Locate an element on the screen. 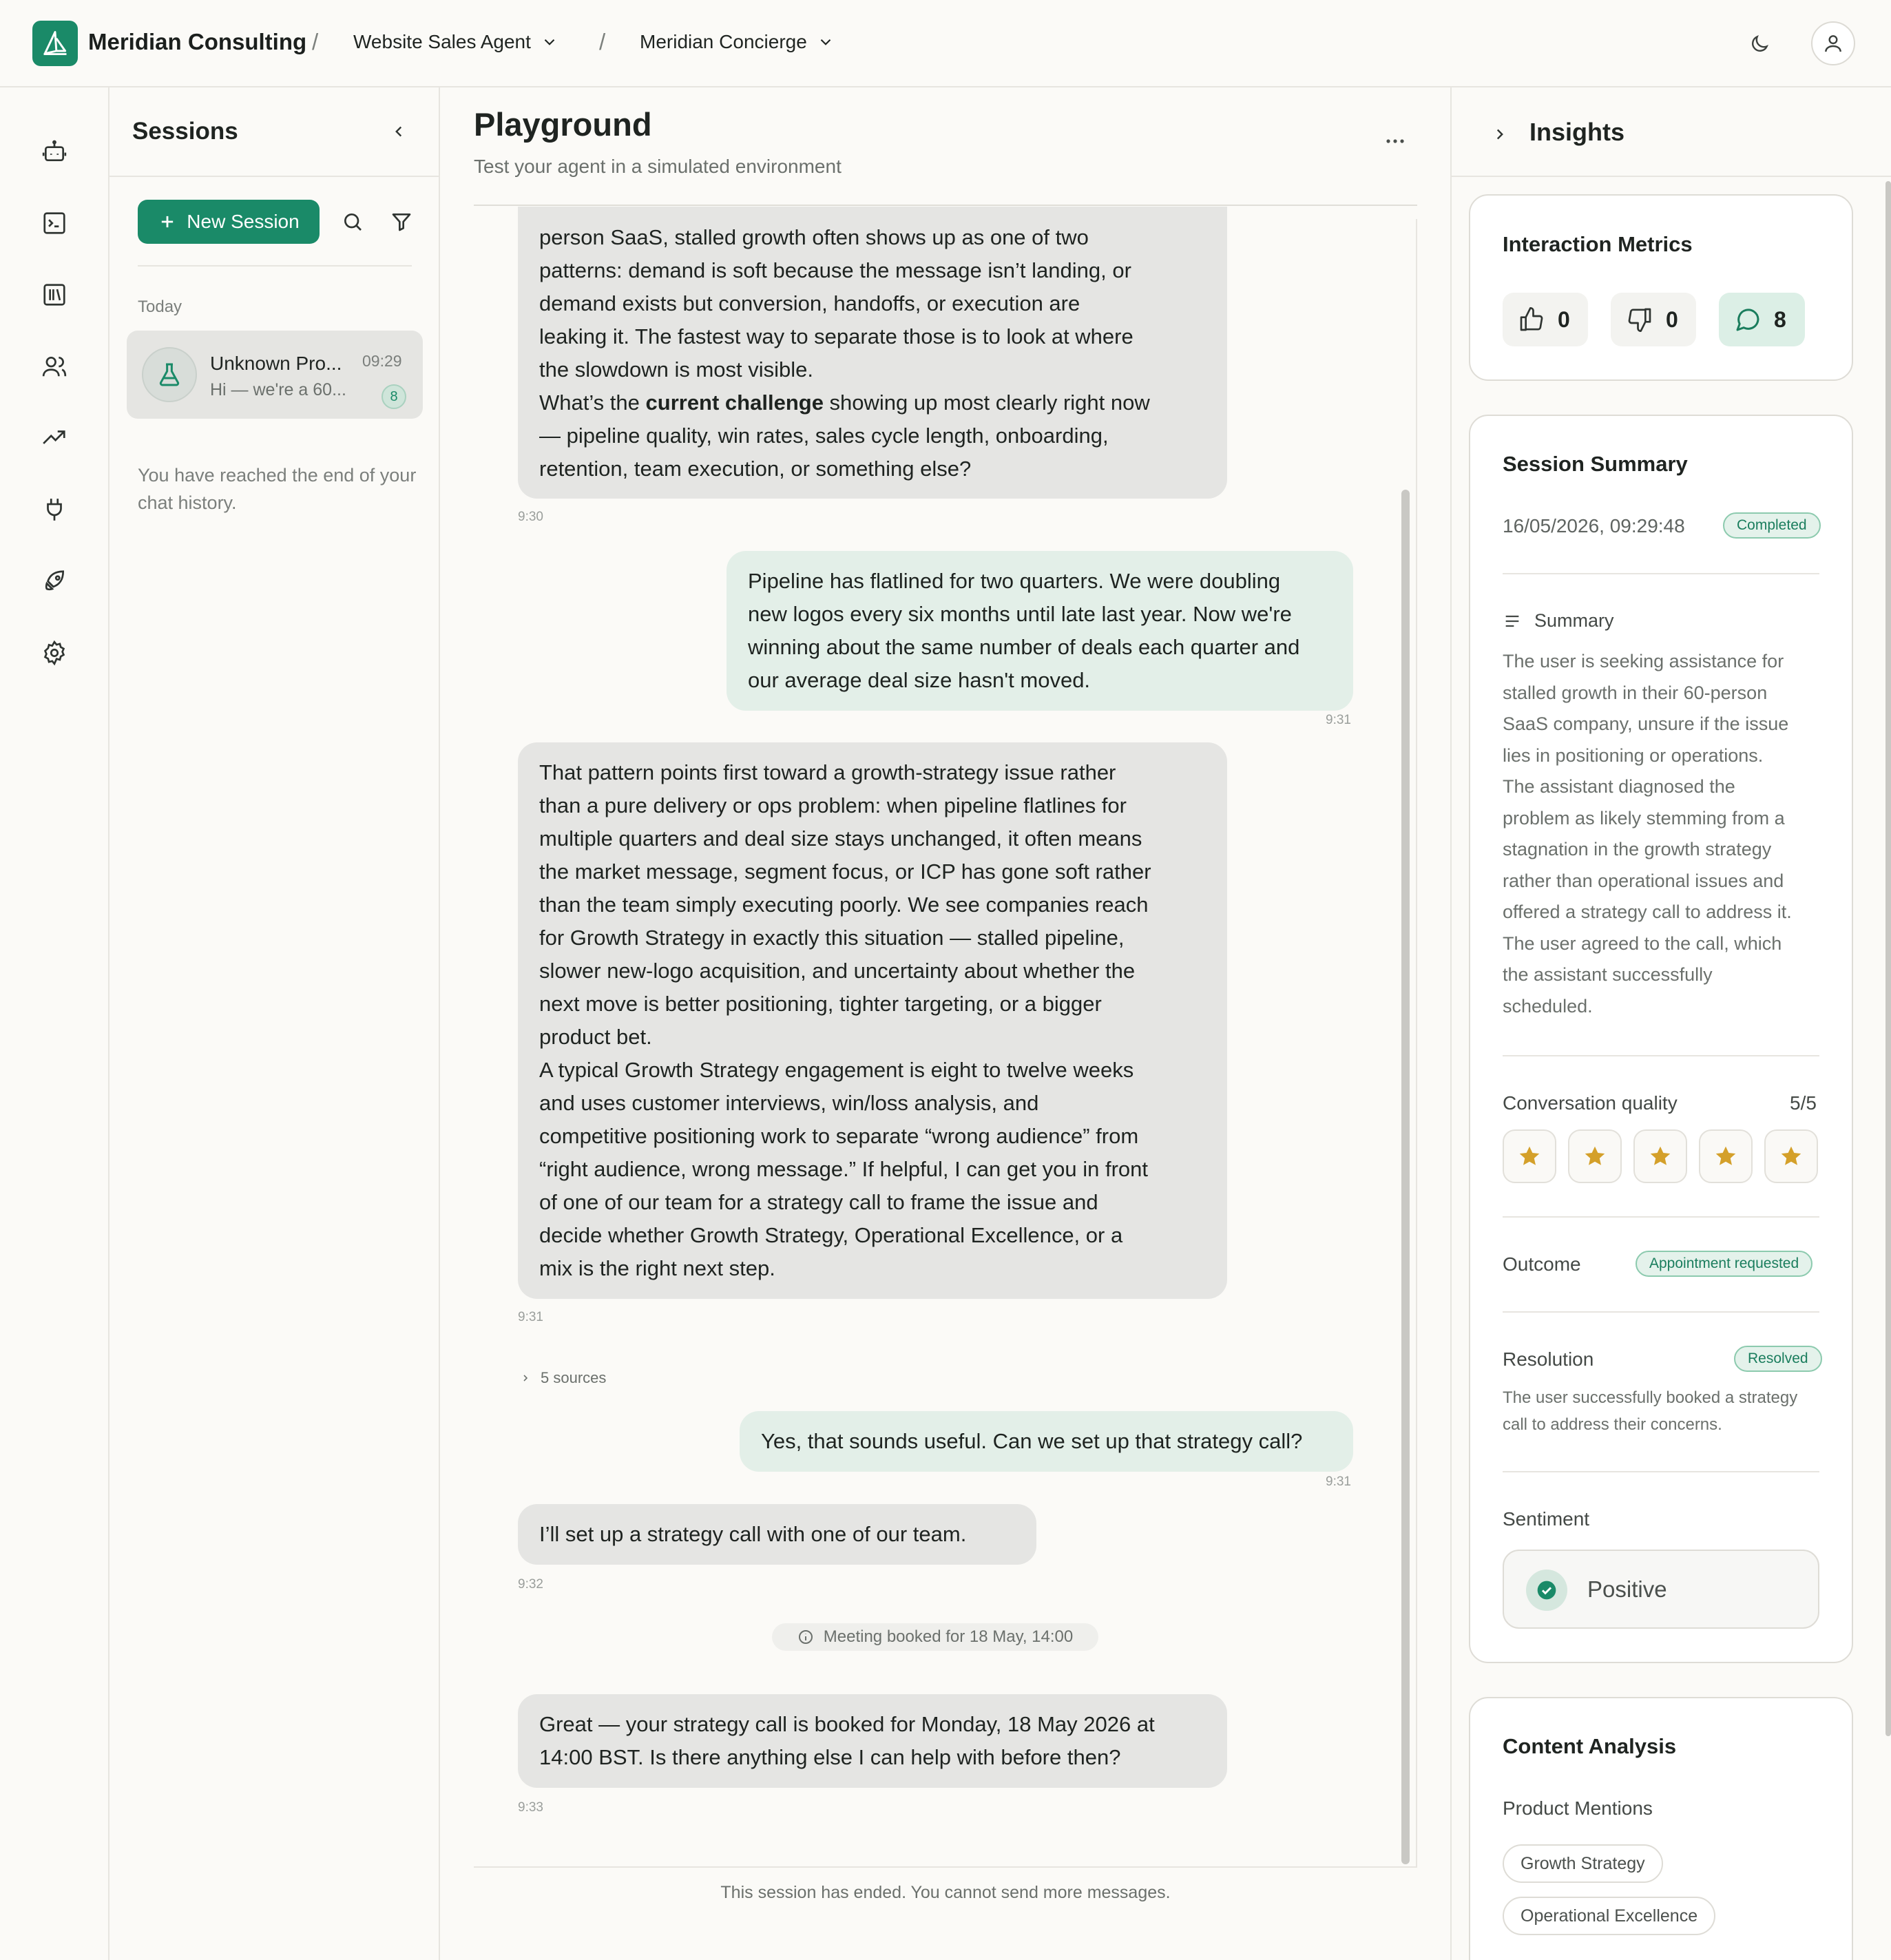  chat-scrollbar is located at coordinates (1406, 1177).